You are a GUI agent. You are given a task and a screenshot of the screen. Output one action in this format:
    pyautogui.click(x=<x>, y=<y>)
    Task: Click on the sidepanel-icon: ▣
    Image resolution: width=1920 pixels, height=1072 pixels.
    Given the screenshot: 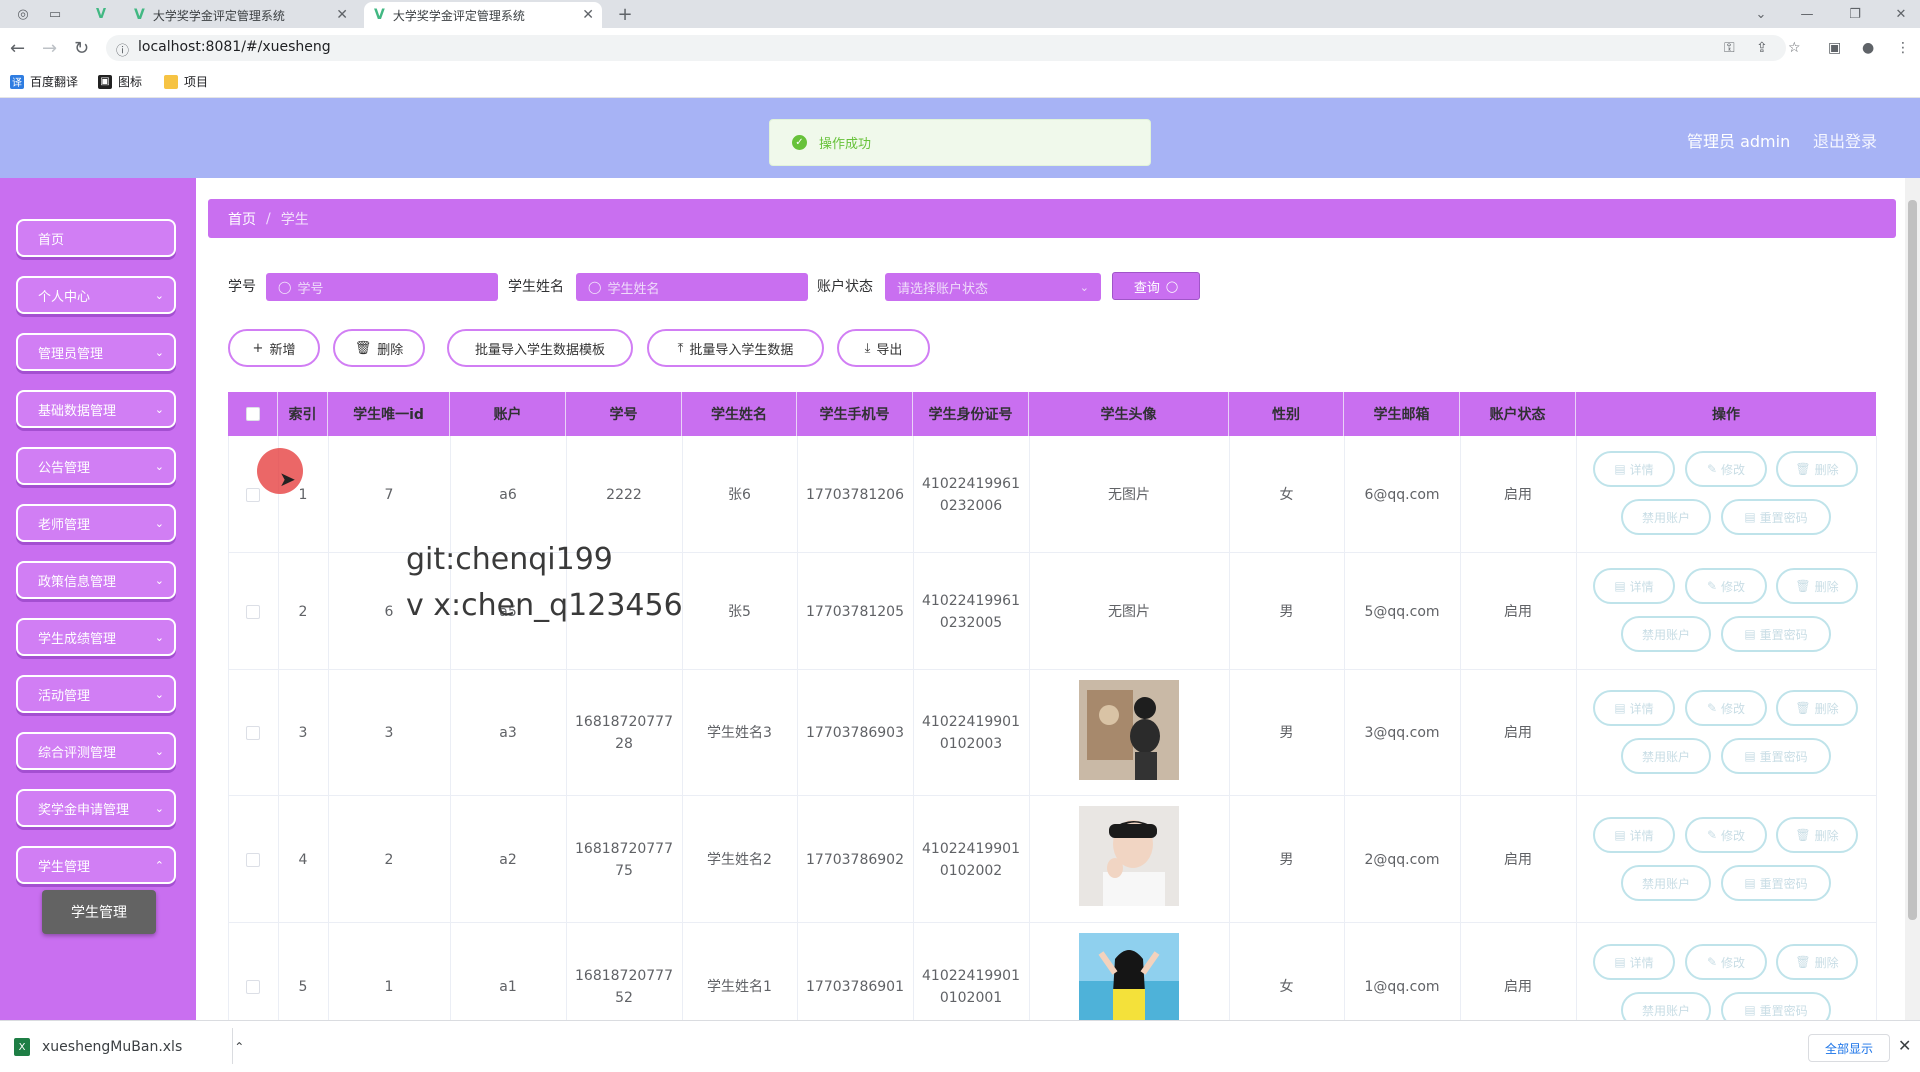 What is the action you would take?
    pyautogui.click(x=1834, y=48)
    